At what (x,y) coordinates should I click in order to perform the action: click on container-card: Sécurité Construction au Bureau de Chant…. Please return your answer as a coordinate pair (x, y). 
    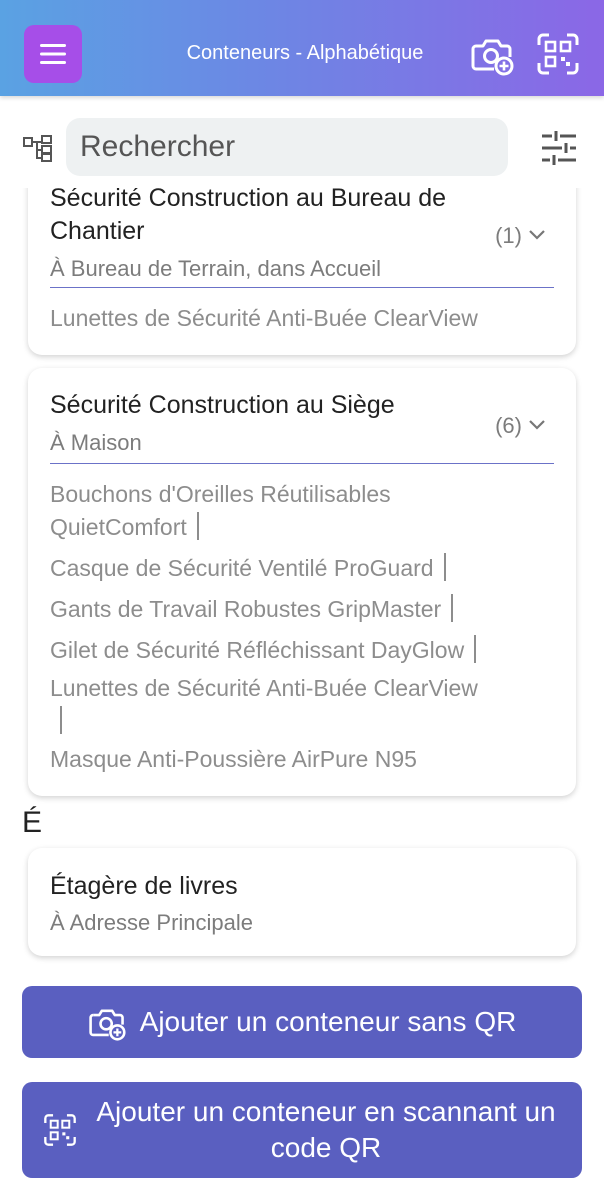
    Looking at the image, I should click on (302, 271).